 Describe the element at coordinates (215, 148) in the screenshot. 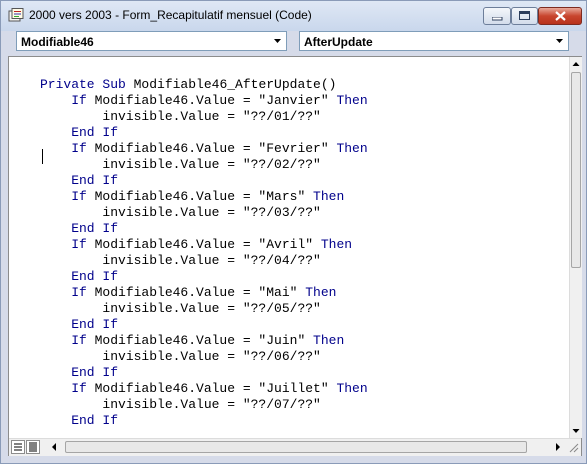

I see `code-text: Modifiable46.Value = "Fevrier"` at that location.